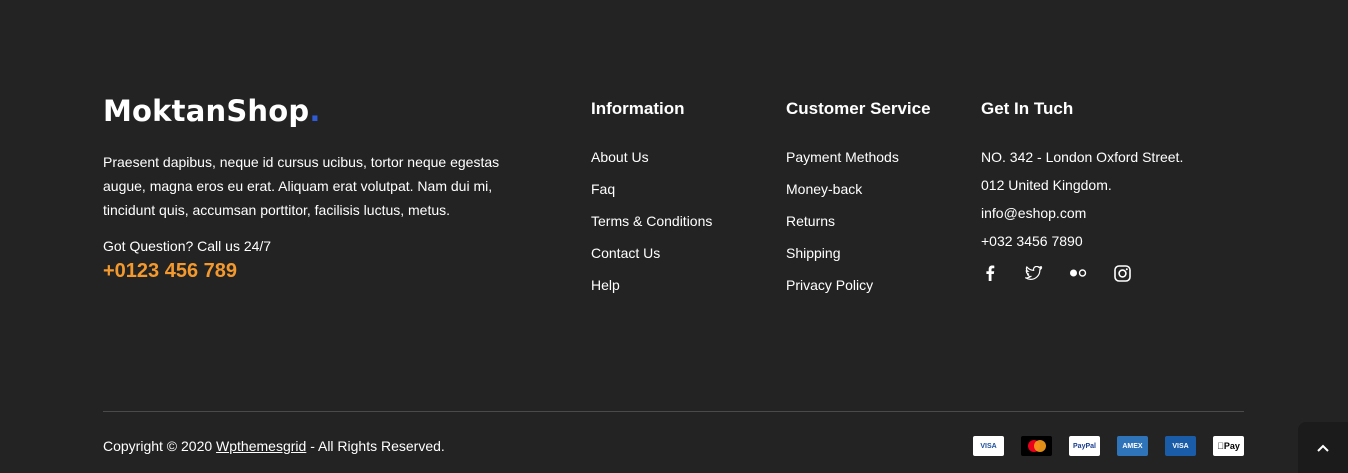 This screenshot has width=1348, height=473. I want to click on back-to-top-button, so click(1323, 447).